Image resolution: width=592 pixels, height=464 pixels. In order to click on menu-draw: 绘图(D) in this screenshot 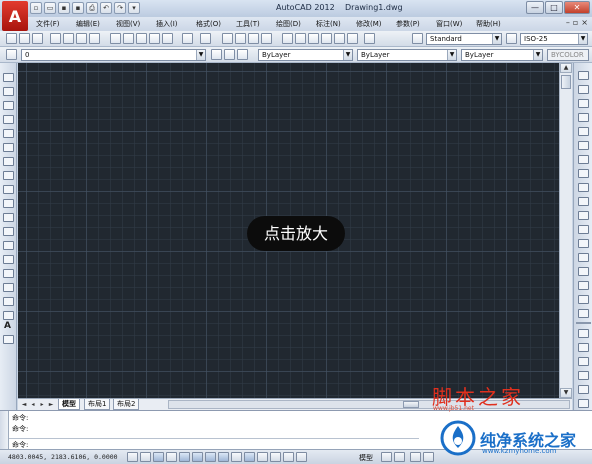, I will do `click(288, 24)`.